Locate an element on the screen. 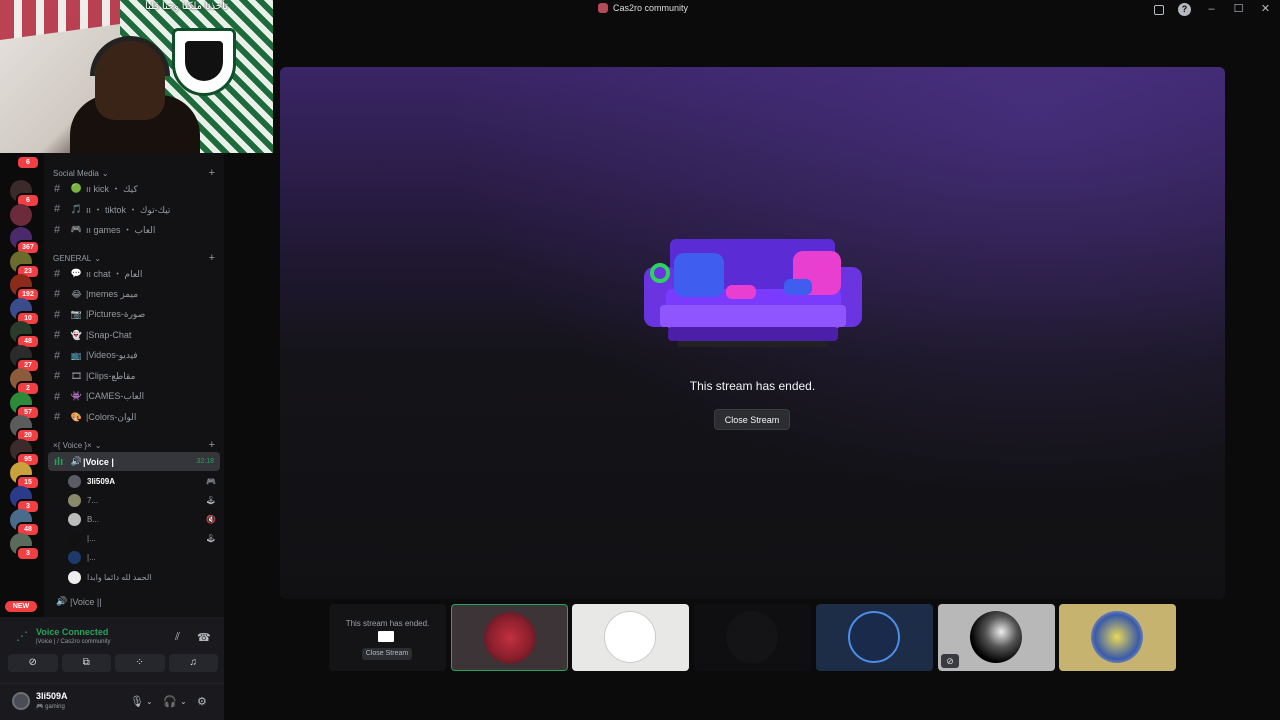  channel-label: |Colors-الوان is located at coordinates (111, 416).